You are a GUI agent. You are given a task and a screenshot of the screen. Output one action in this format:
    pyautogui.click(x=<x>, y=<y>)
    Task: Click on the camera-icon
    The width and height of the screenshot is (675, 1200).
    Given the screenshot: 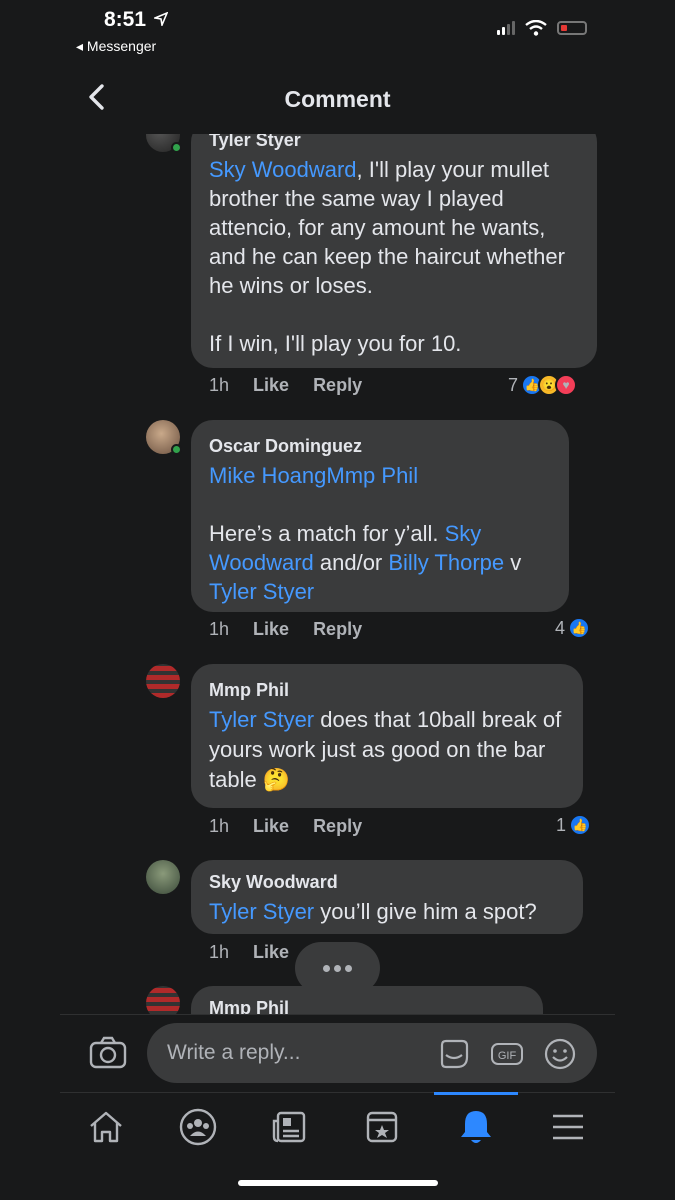 What is the action you would take?
    pyautogui.click(x=108, y=1053)
    